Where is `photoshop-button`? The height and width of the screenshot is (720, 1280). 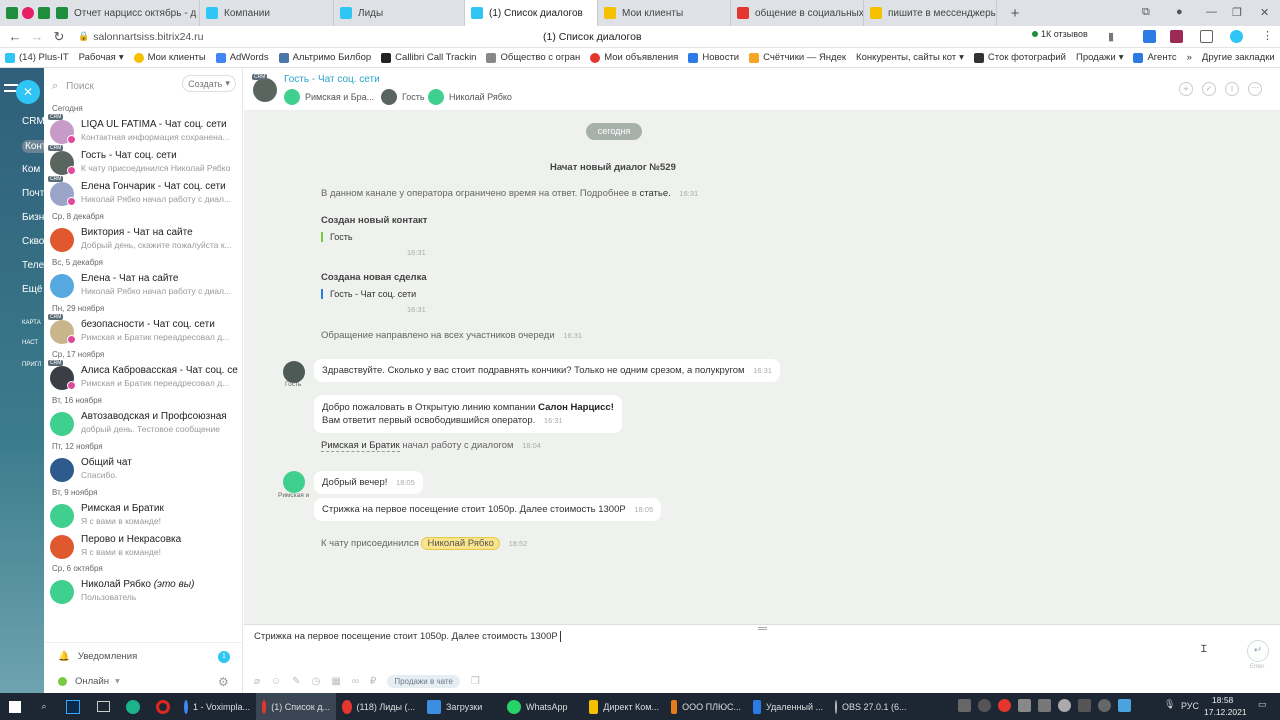
photoshop-button is located at coordinates (73, 706).